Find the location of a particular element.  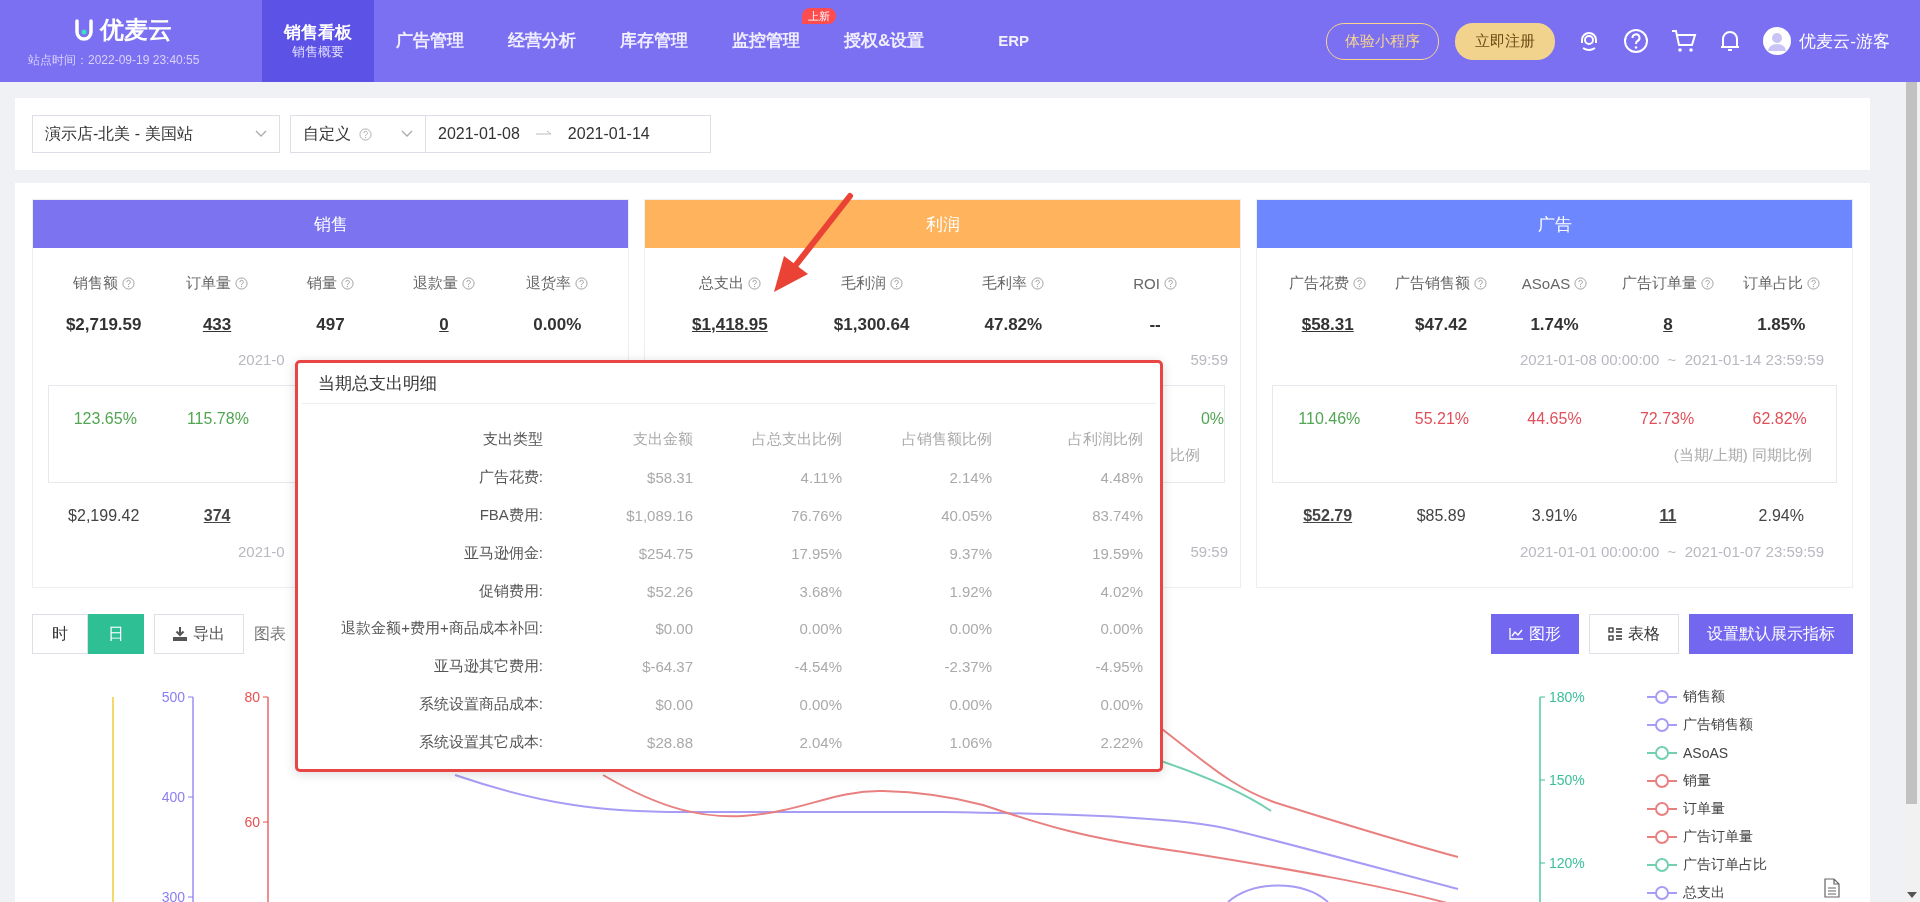

metric-value: $47.42 is located at coordinates (1441, 325).